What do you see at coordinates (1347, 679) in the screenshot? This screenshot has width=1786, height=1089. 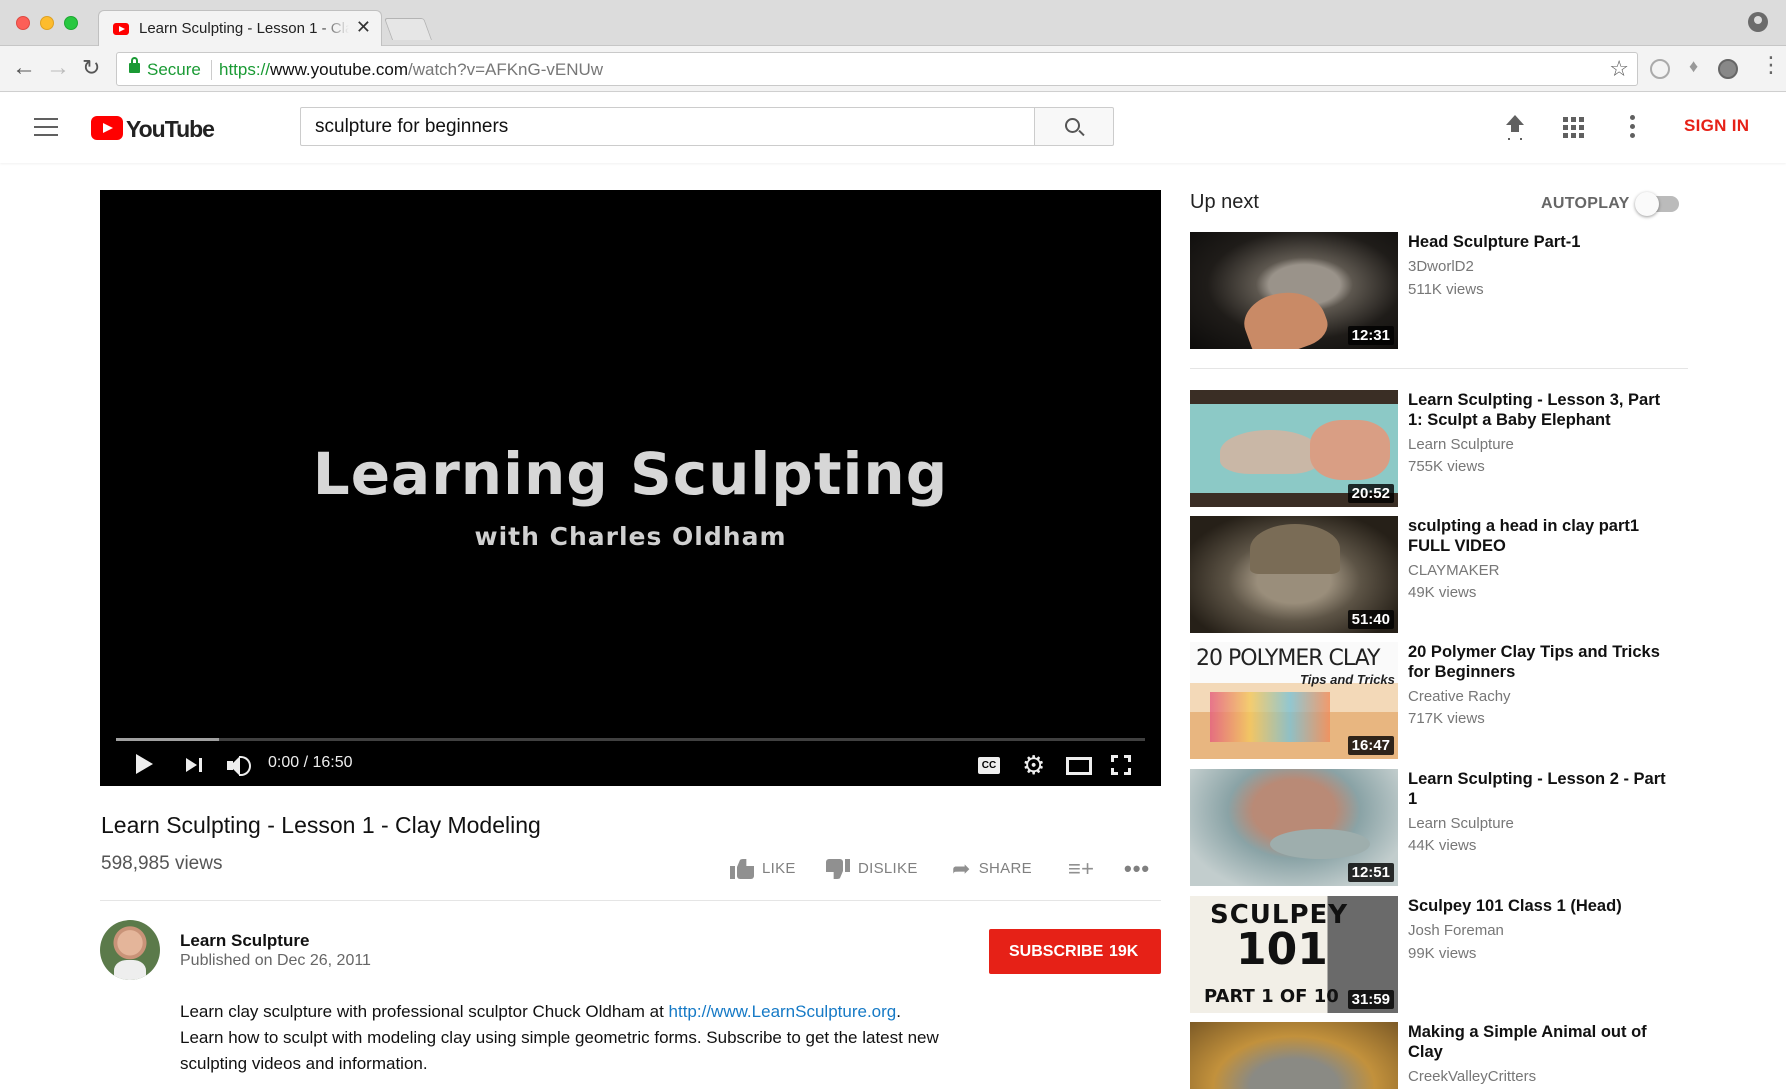 I see `thumbnail-subtext: Tips and Tricks` at bounding box center [1347, 679].